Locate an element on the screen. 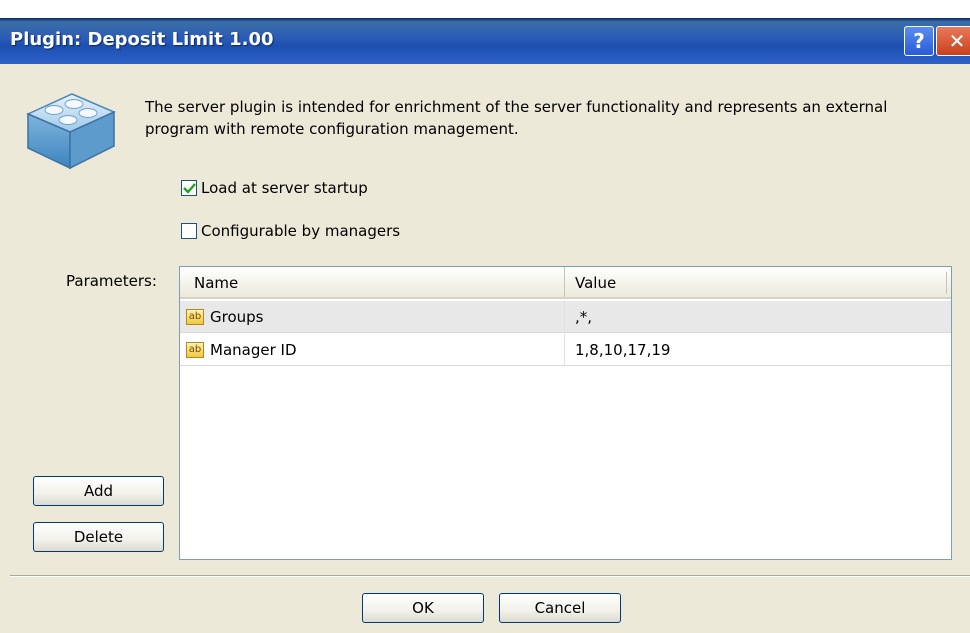  window-title: Plugin: Deposit Limit 1.00 is located at coordinates (142, 39).